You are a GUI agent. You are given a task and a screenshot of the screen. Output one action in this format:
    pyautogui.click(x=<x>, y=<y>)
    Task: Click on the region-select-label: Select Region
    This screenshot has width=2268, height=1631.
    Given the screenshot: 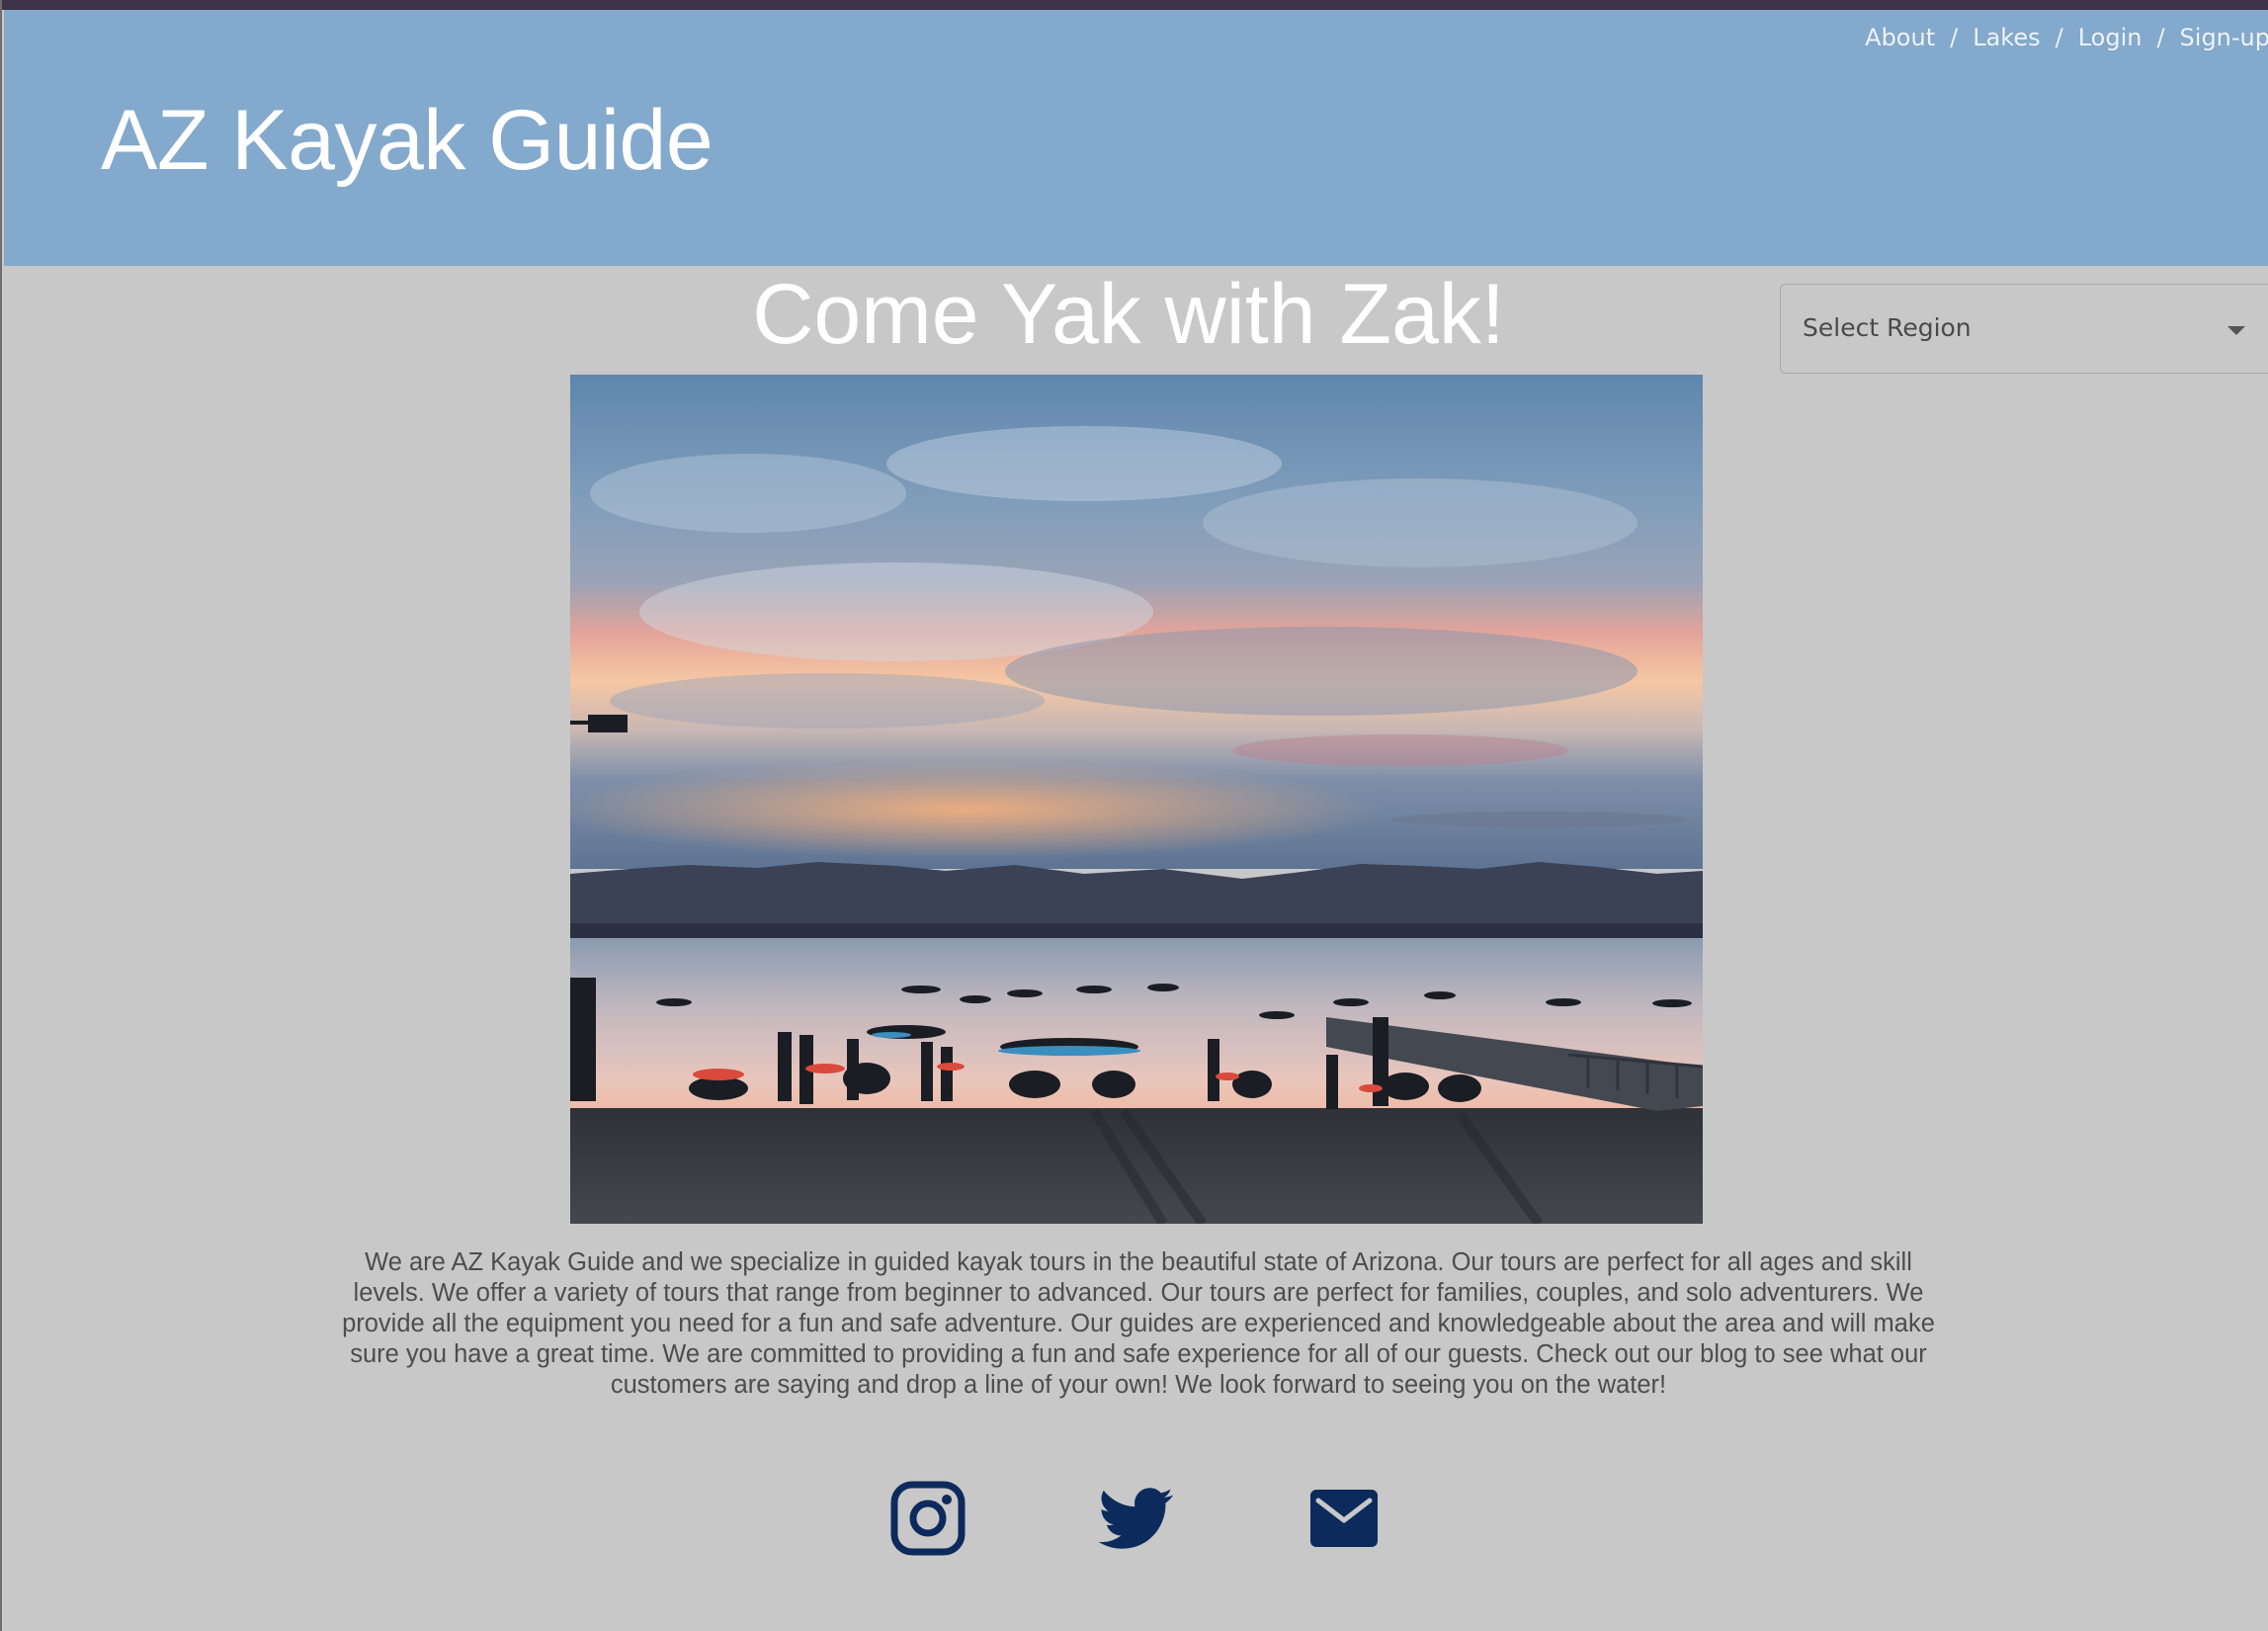 What is the action you would take?
    pyautogui.click(x=1887, y=327)
    